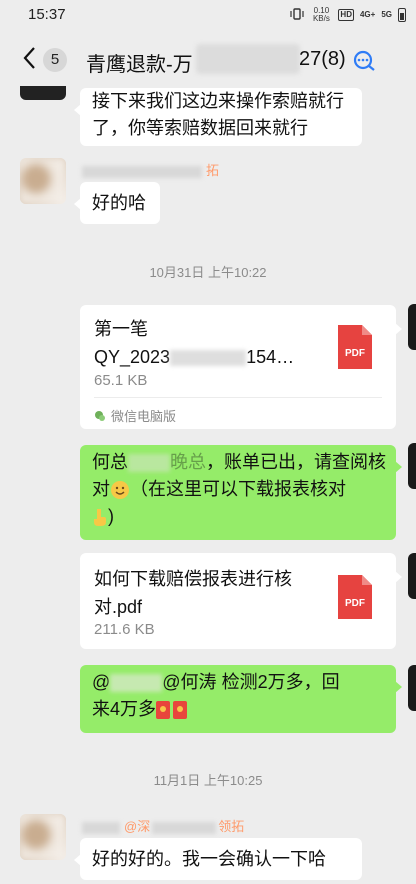 This screenshot has width=416, height=884. I want to click on message-text: 接下来我们这边来操作索赔就行, so click(218, 101).